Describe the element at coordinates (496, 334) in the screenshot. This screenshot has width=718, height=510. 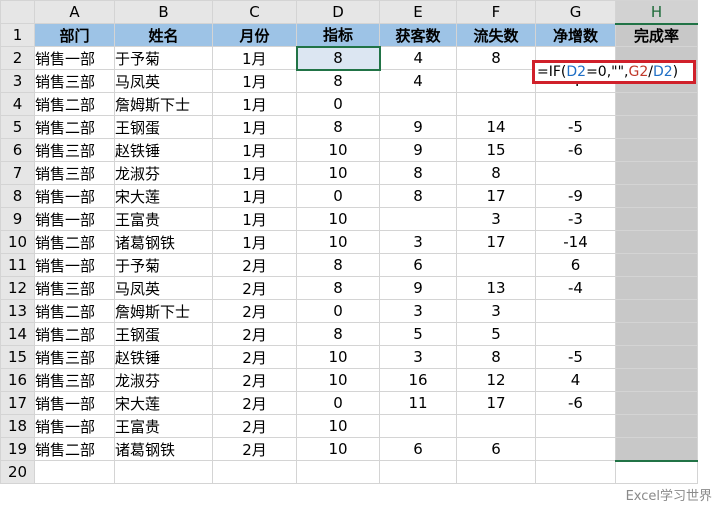
I see `cell: 5` at that location.